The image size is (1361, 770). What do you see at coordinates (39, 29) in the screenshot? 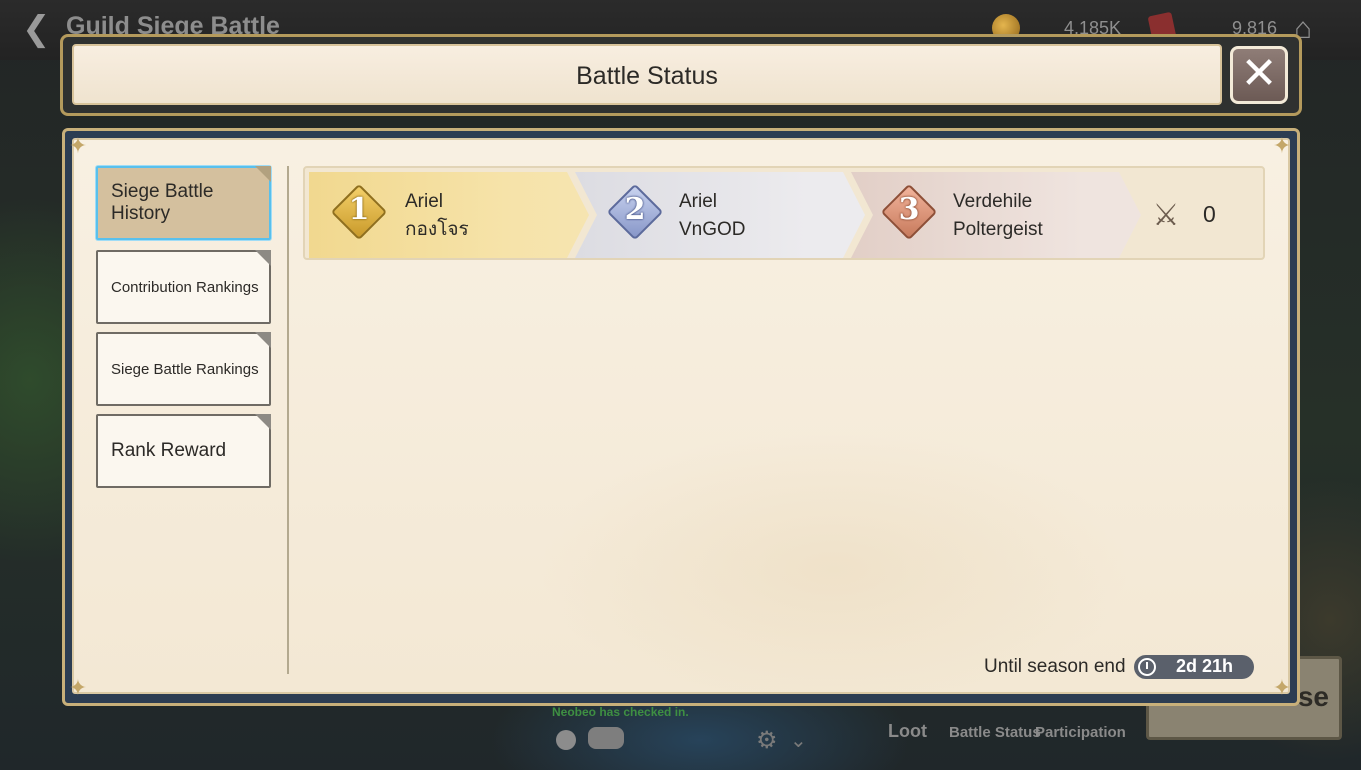
I see `back-icon: ❮` at bounding box center [39, 29].